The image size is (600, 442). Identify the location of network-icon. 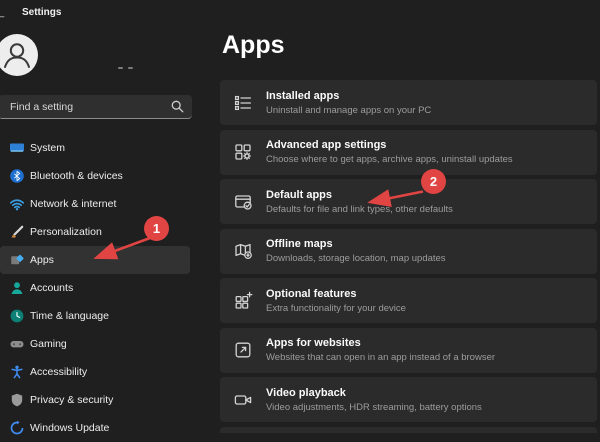
(17, 204).